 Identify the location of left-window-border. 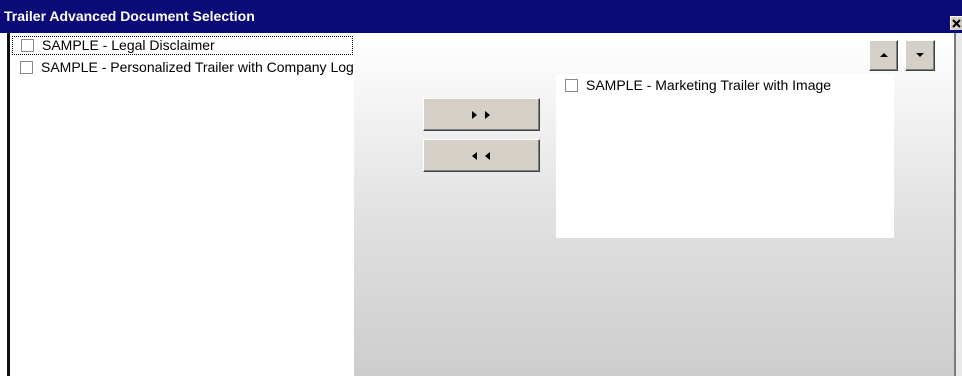
(5, 204).